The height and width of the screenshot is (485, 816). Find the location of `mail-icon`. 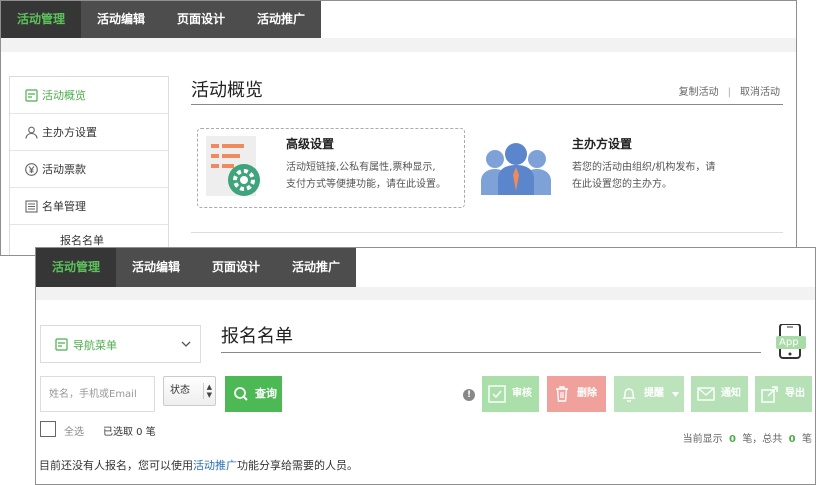

mail-icon is located at coordinates (706, 394).